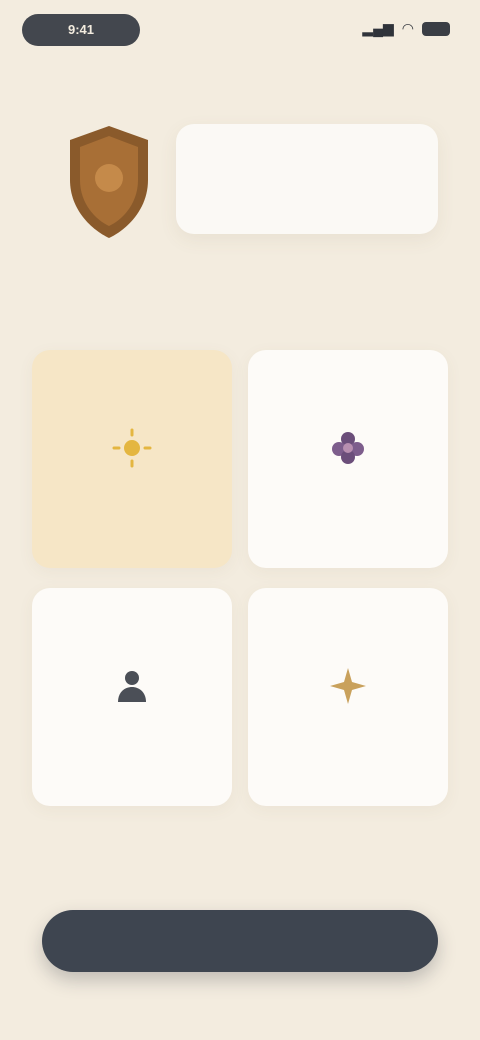 The image size is (480, 1040). I want to click on breadcrumb, so click(184, 77).